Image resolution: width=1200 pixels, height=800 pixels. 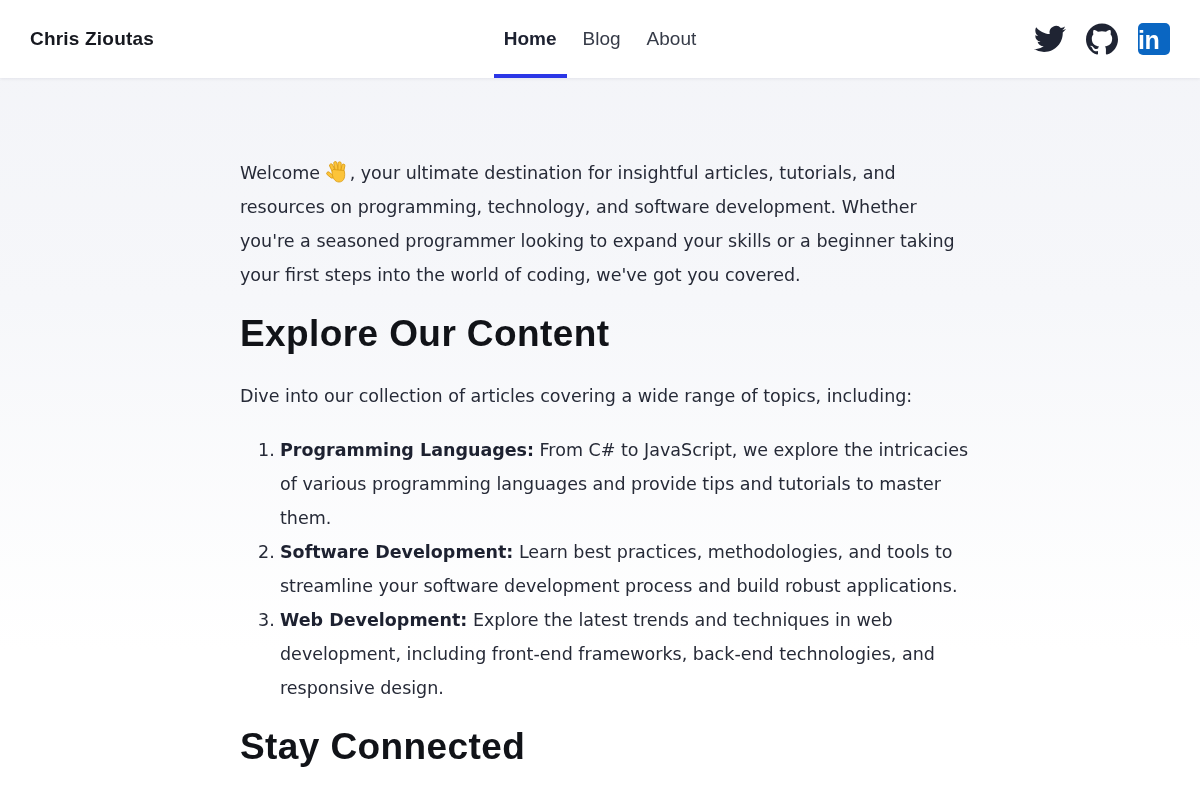 What do you see at coordinates (1102, 39) in the screenshot?
I see `cat-silhouette-icon` at bounding box center [1102, 39].